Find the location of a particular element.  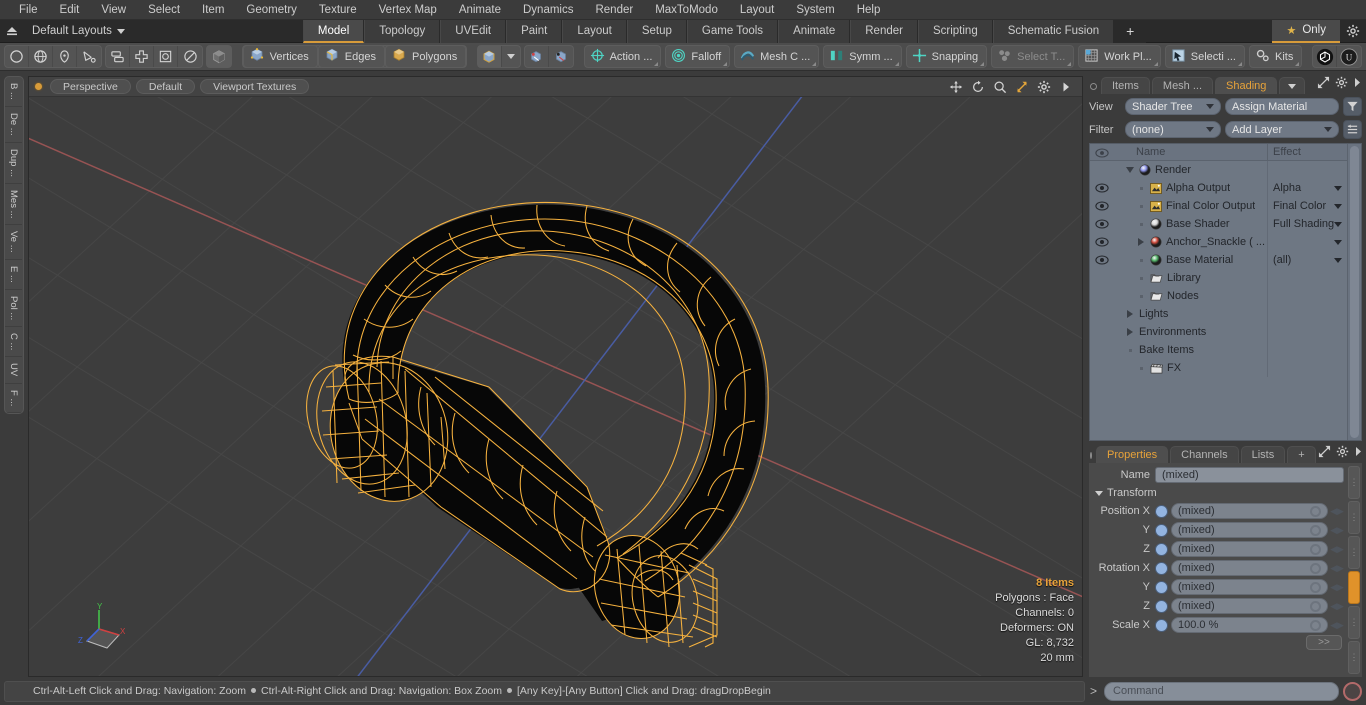

side-cell-5: ⋮ is located at coordinates (1354, 622).